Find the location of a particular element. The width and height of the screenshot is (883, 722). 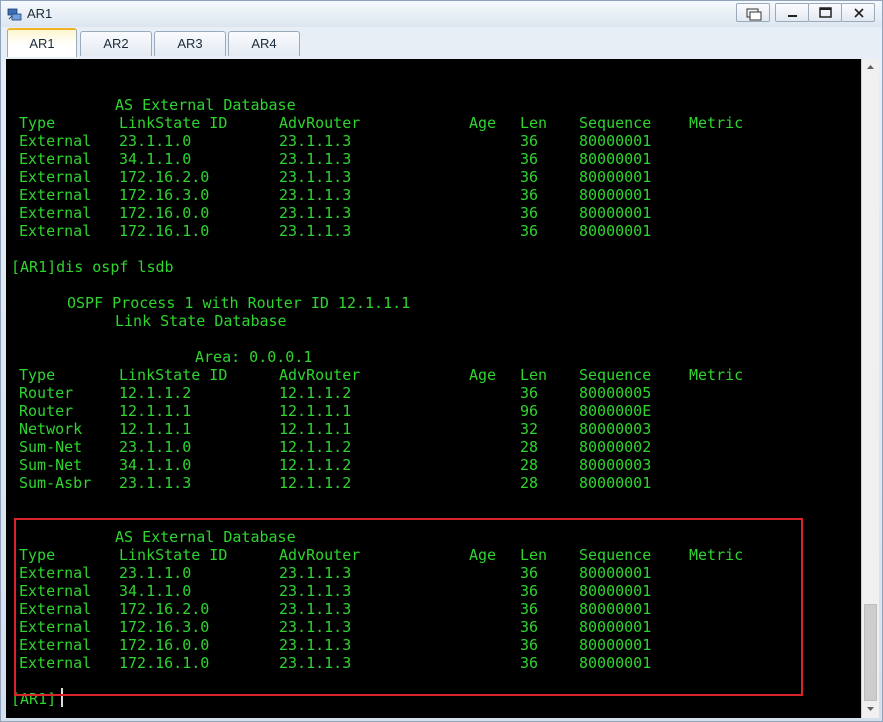

process-line: OSPF Process 1 with Router ID 12.1.1.1 is located at coordinates (239, 303).